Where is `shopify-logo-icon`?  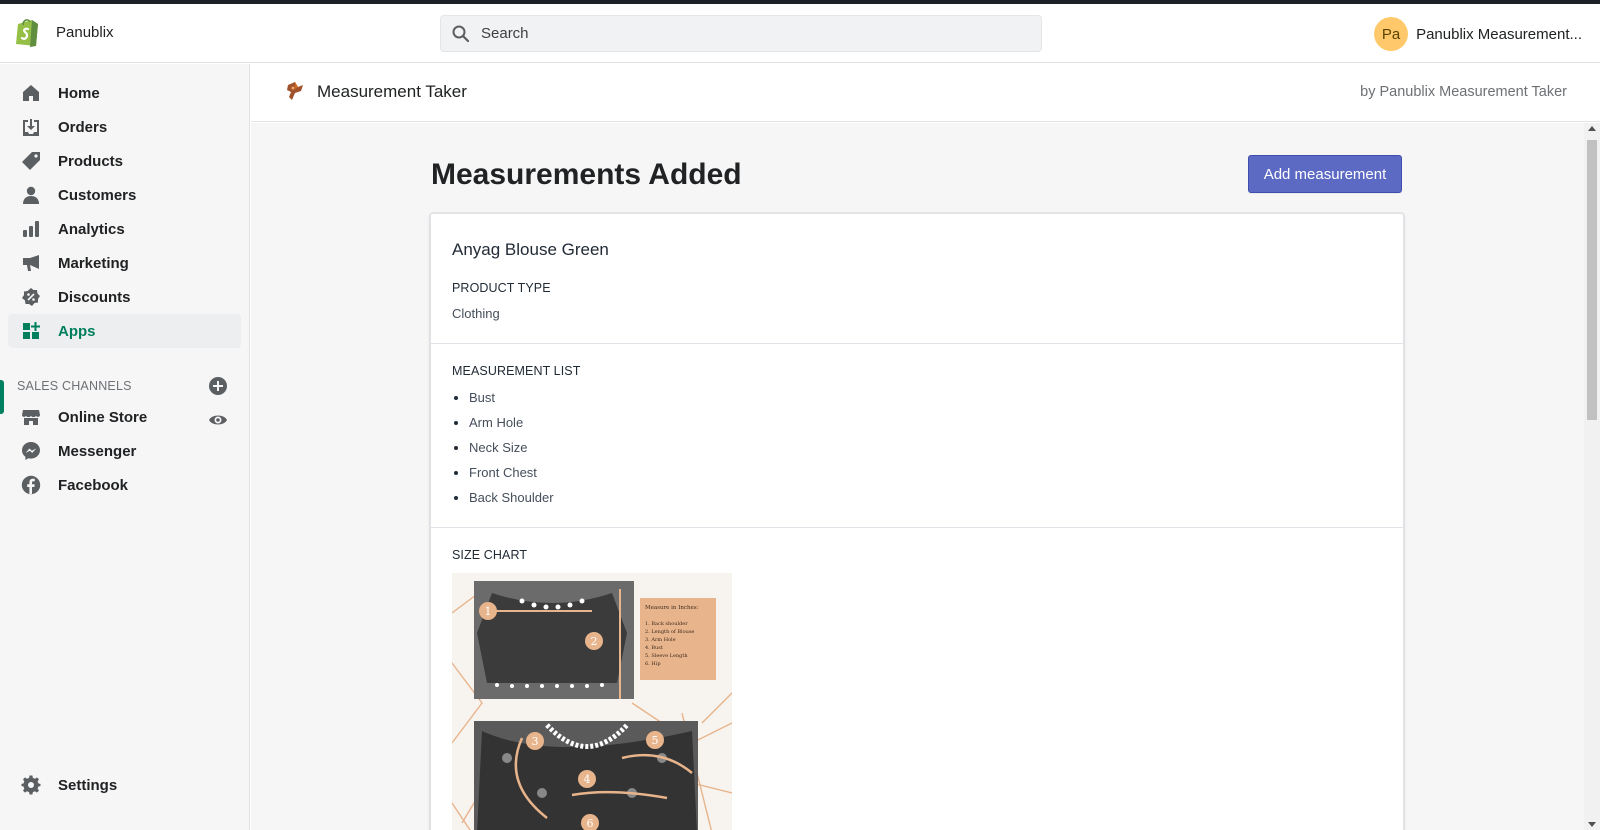 shopify-logo-icon is located at coordinates (27, 33).